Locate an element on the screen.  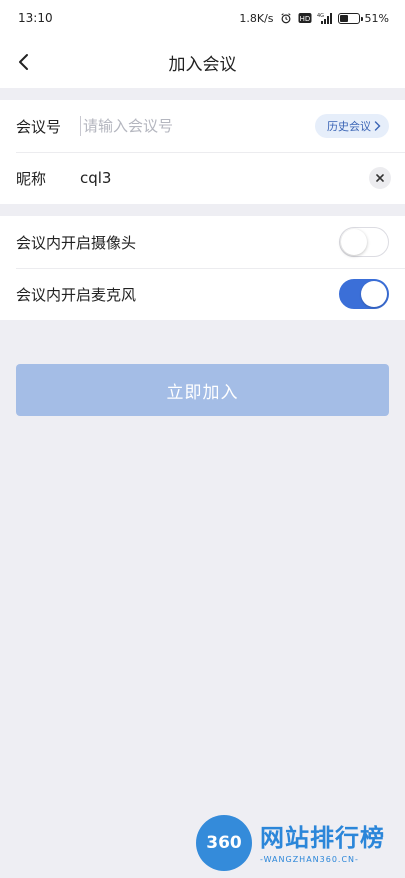
back-button is located at coordinates (24, 62).